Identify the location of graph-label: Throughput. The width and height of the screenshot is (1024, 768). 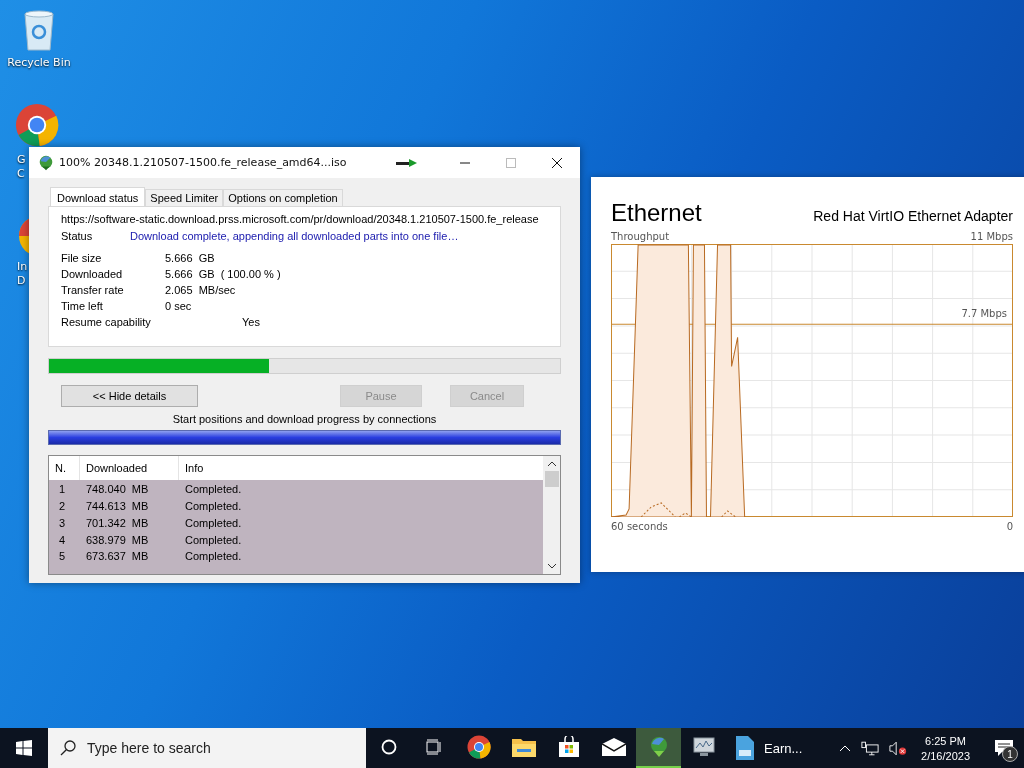
(640, 236).